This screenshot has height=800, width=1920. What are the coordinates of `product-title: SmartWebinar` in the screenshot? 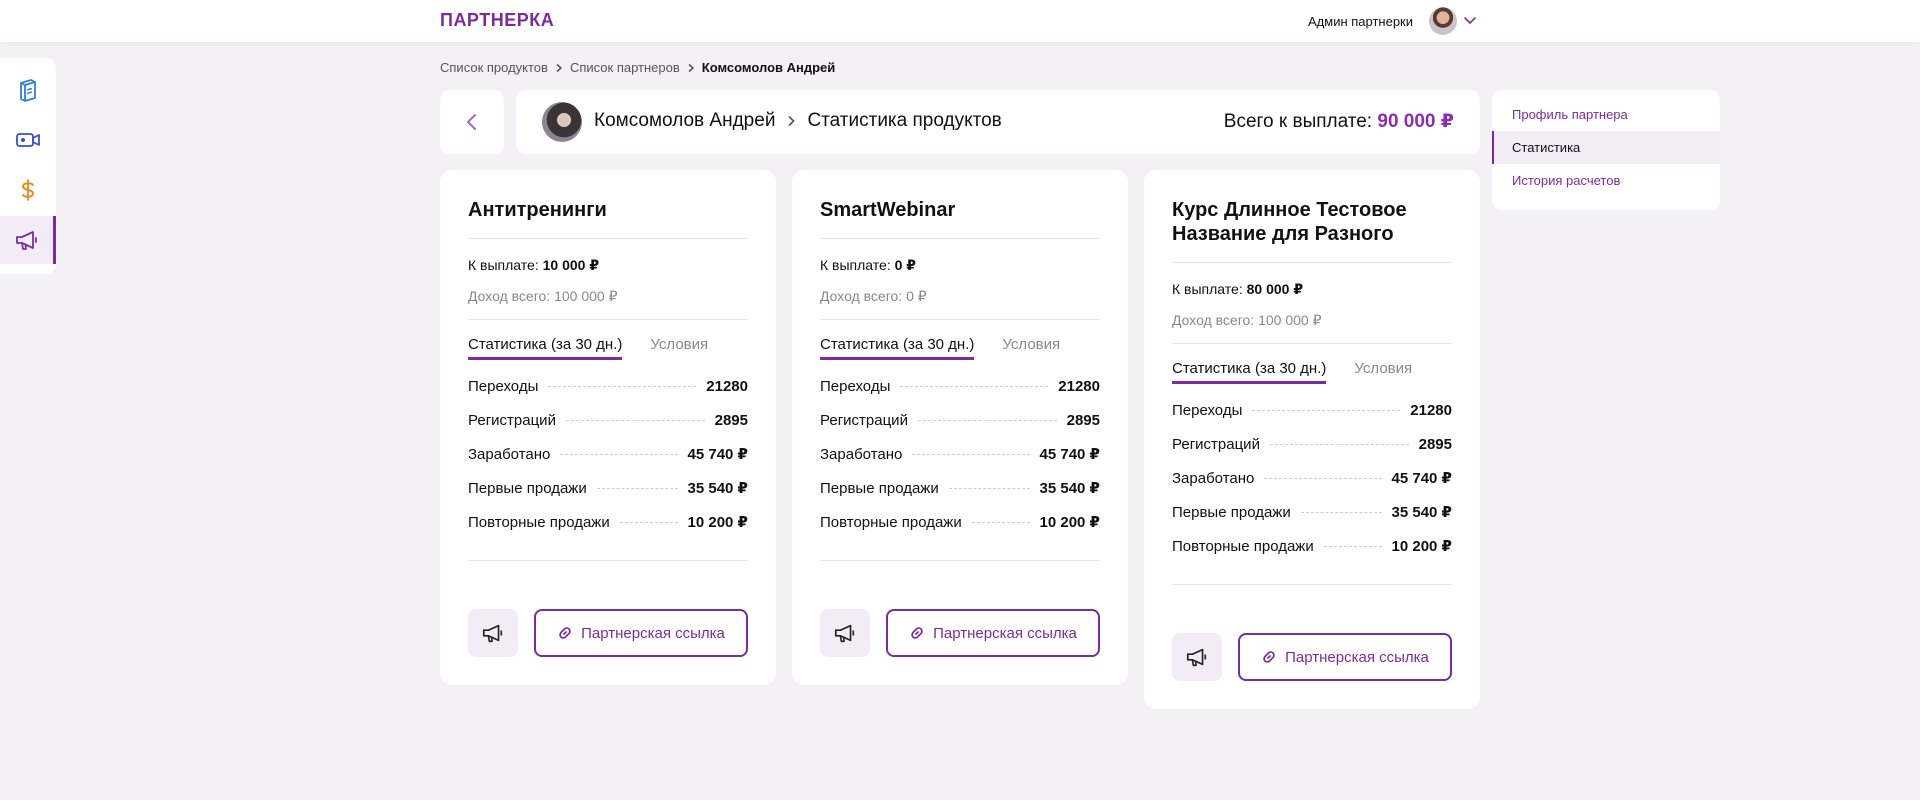 It's located at (960, 218).